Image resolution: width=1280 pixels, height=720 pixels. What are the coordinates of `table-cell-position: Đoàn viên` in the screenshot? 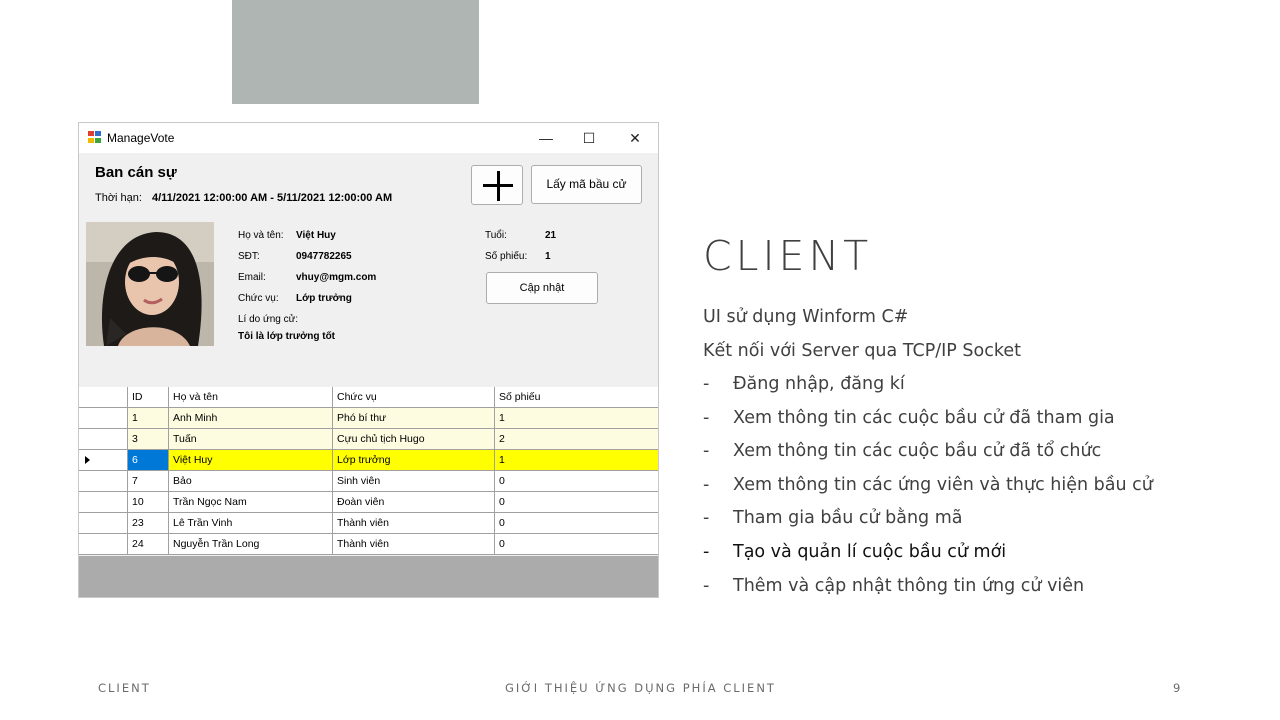 It's located at (414, 502).